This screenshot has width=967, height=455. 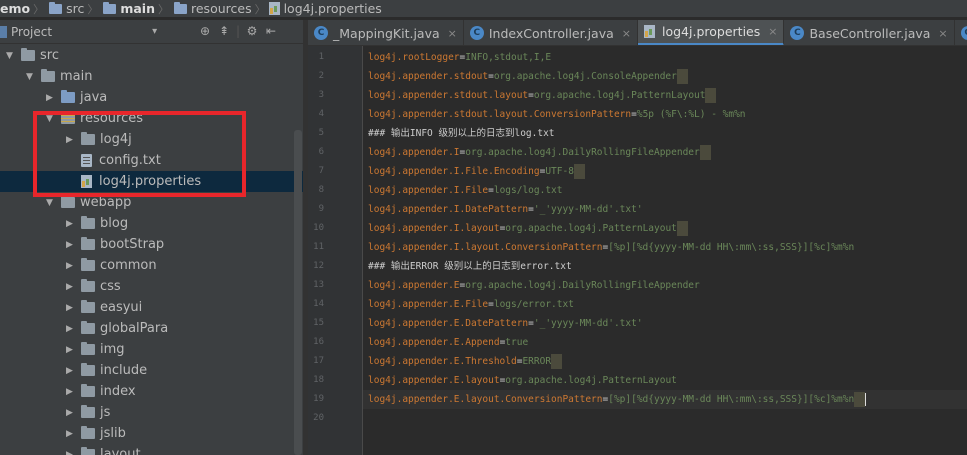 I want to click on editor-tab: C_JF, so click(x=961, y=32).